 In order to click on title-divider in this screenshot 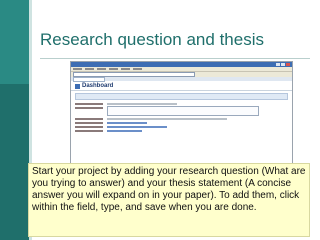, I will do `click(175, 58)`.